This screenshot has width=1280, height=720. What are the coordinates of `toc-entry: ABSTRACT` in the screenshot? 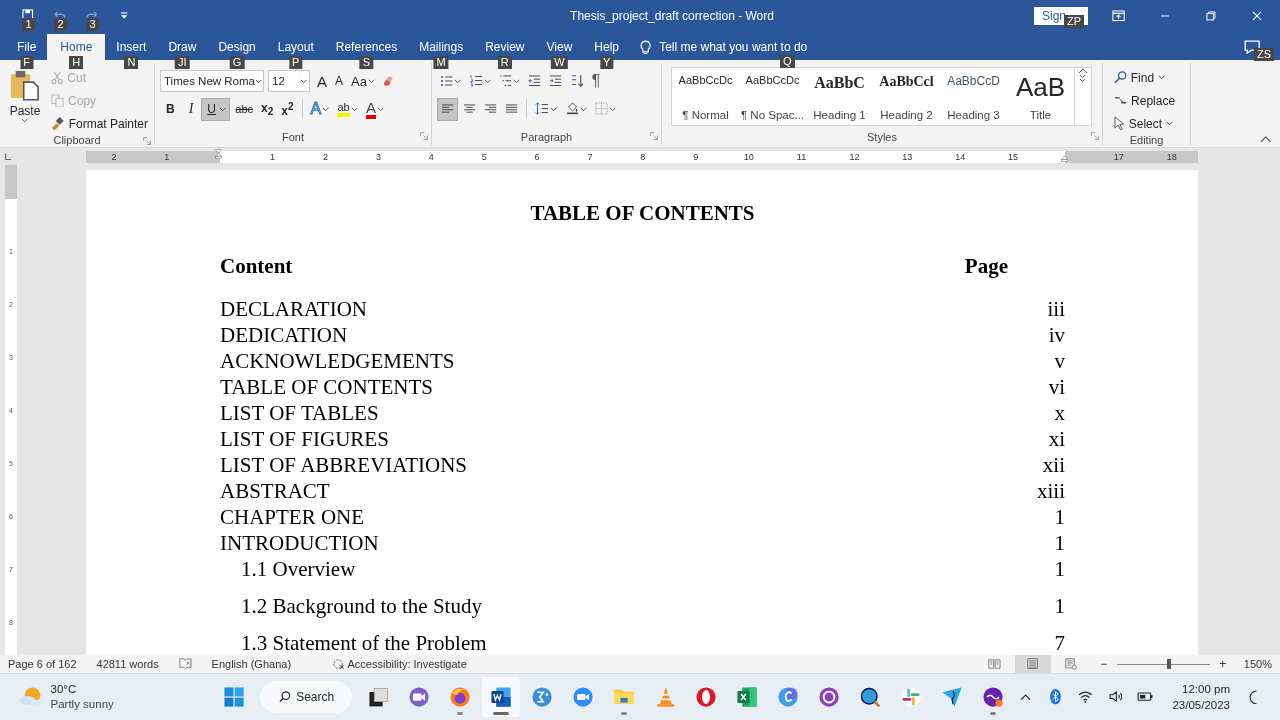 It's located at (275, 491).